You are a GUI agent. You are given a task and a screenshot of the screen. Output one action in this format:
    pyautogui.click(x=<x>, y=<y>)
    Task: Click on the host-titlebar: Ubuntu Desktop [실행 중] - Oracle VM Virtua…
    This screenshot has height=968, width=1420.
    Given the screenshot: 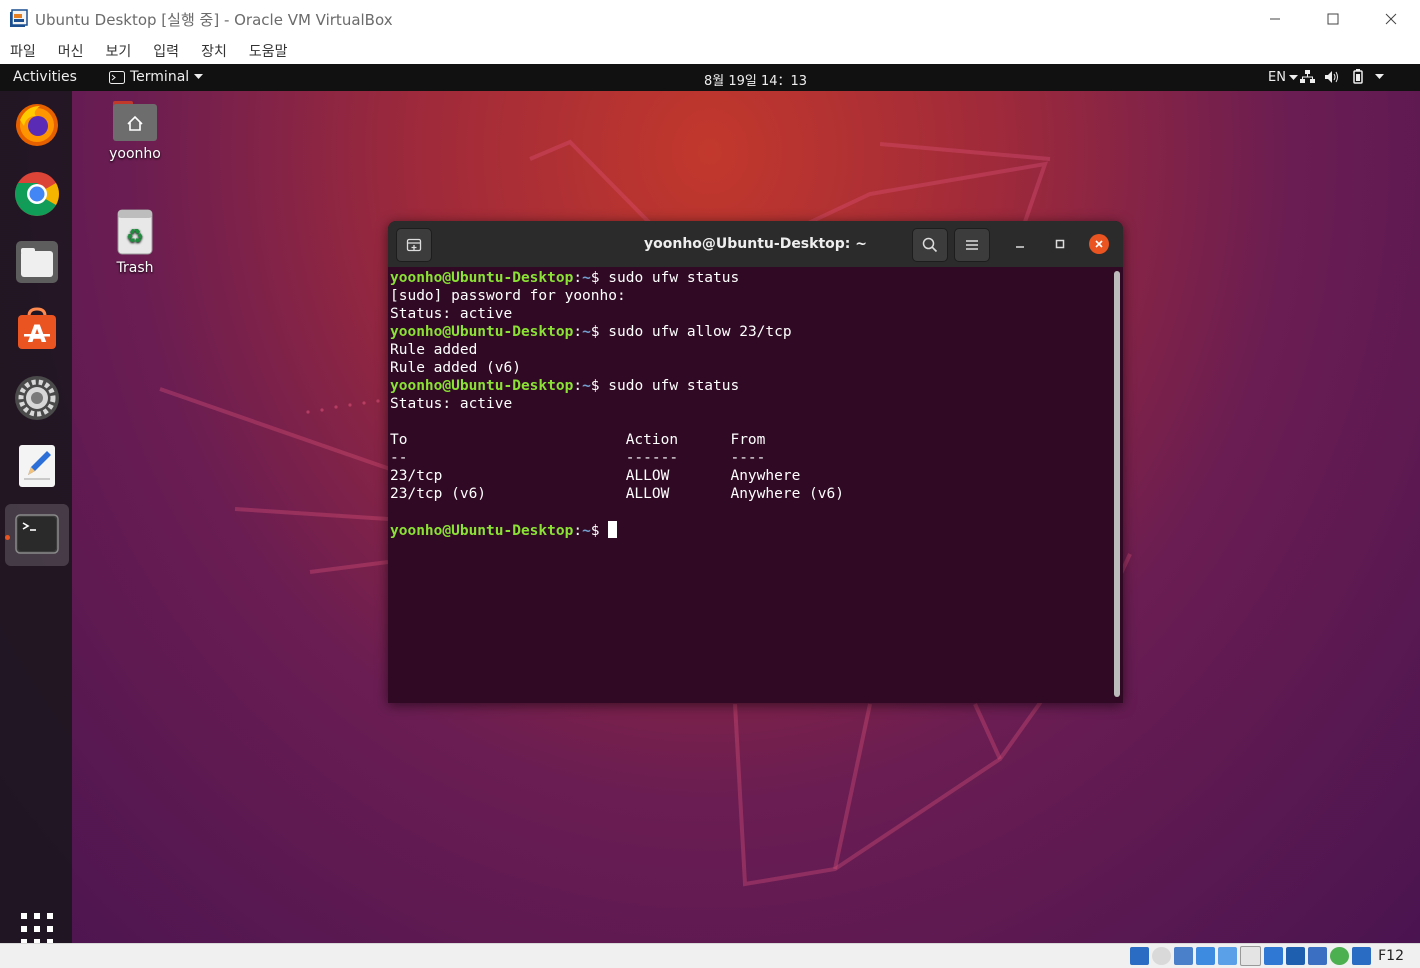 What is the action you would take?
    pyautogui.click(x=710, y=19)
    